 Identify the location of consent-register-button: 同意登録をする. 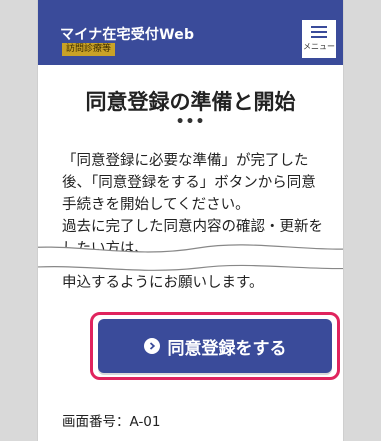
(215, 346).